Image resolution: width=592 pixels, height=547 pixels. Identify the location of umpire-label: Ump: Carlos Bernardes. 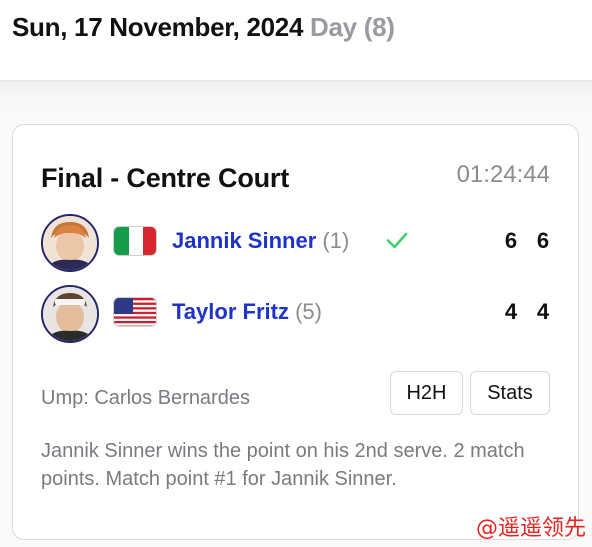
(145, 398).